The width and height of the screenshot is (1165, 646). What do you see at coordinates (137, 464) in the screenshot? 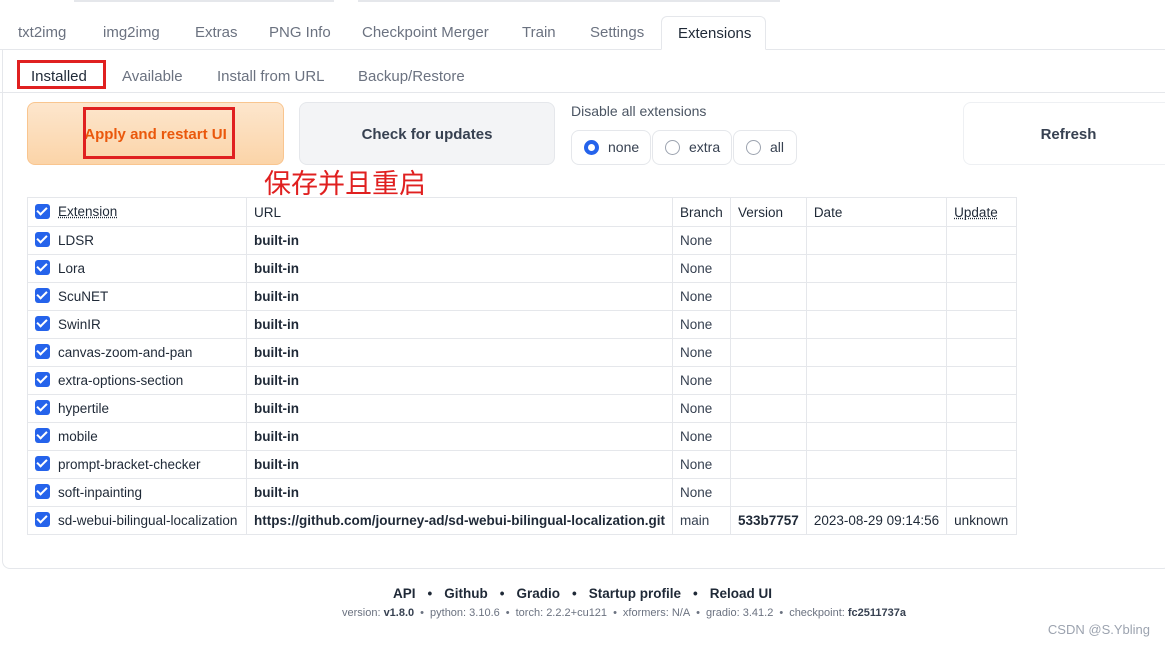
I see `cell-extension: prompt-bracket-checker` at bounding box center [137, 464].